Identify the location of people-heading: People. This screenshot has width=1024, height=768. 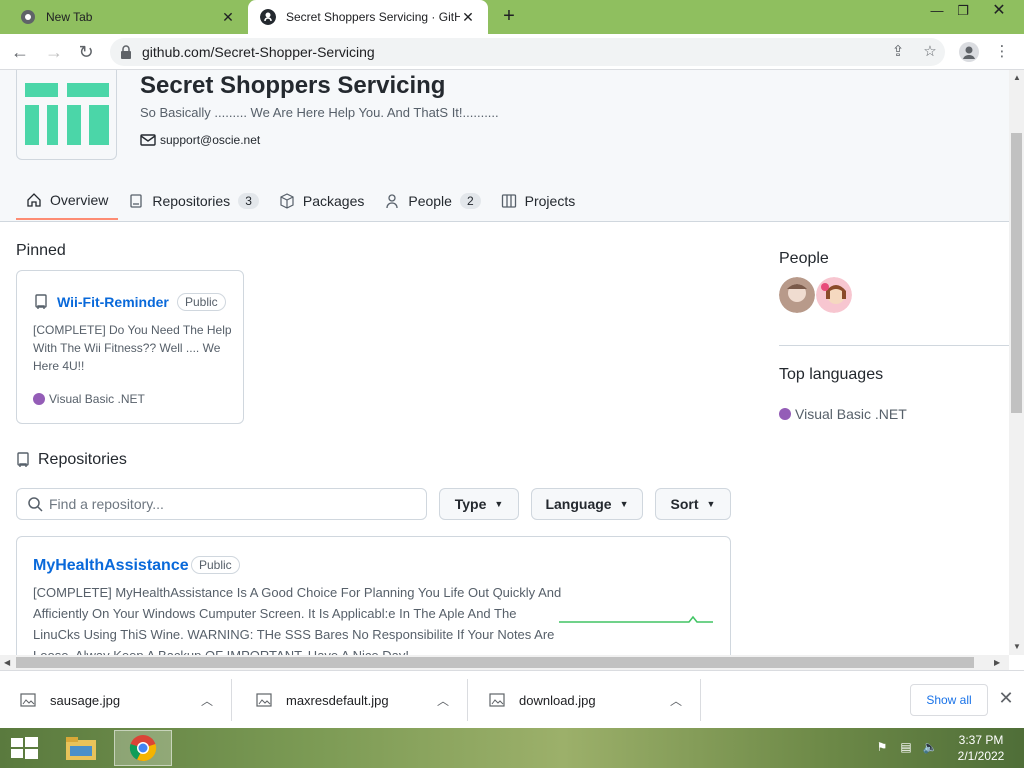
(804, 258).